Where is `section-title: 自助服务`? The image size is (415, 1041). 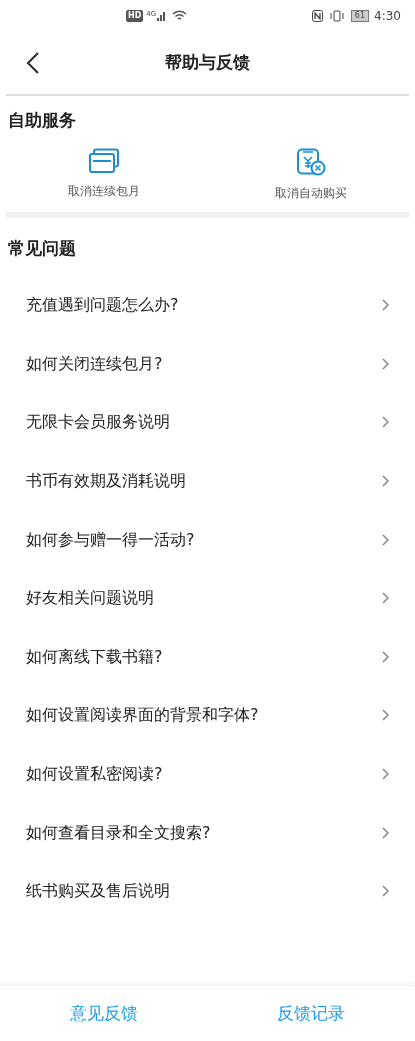 section-title: 自助服务 is located at coordinates (42, 120).